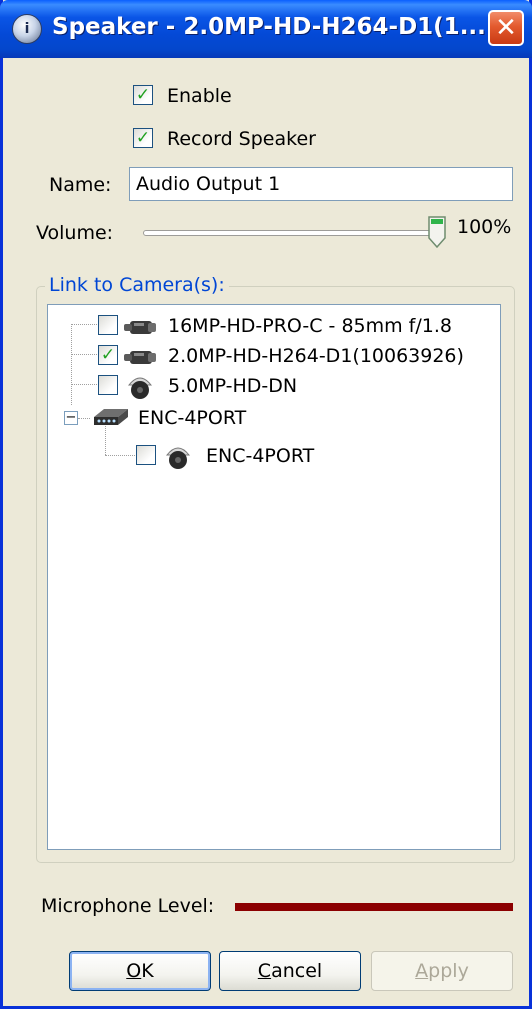 The height and width of the screenshot is (1009, 532). Describe the element at coordinates (274, 416) in the screenshot. I see `encoder-item: − ENC-4PORT` at that location.